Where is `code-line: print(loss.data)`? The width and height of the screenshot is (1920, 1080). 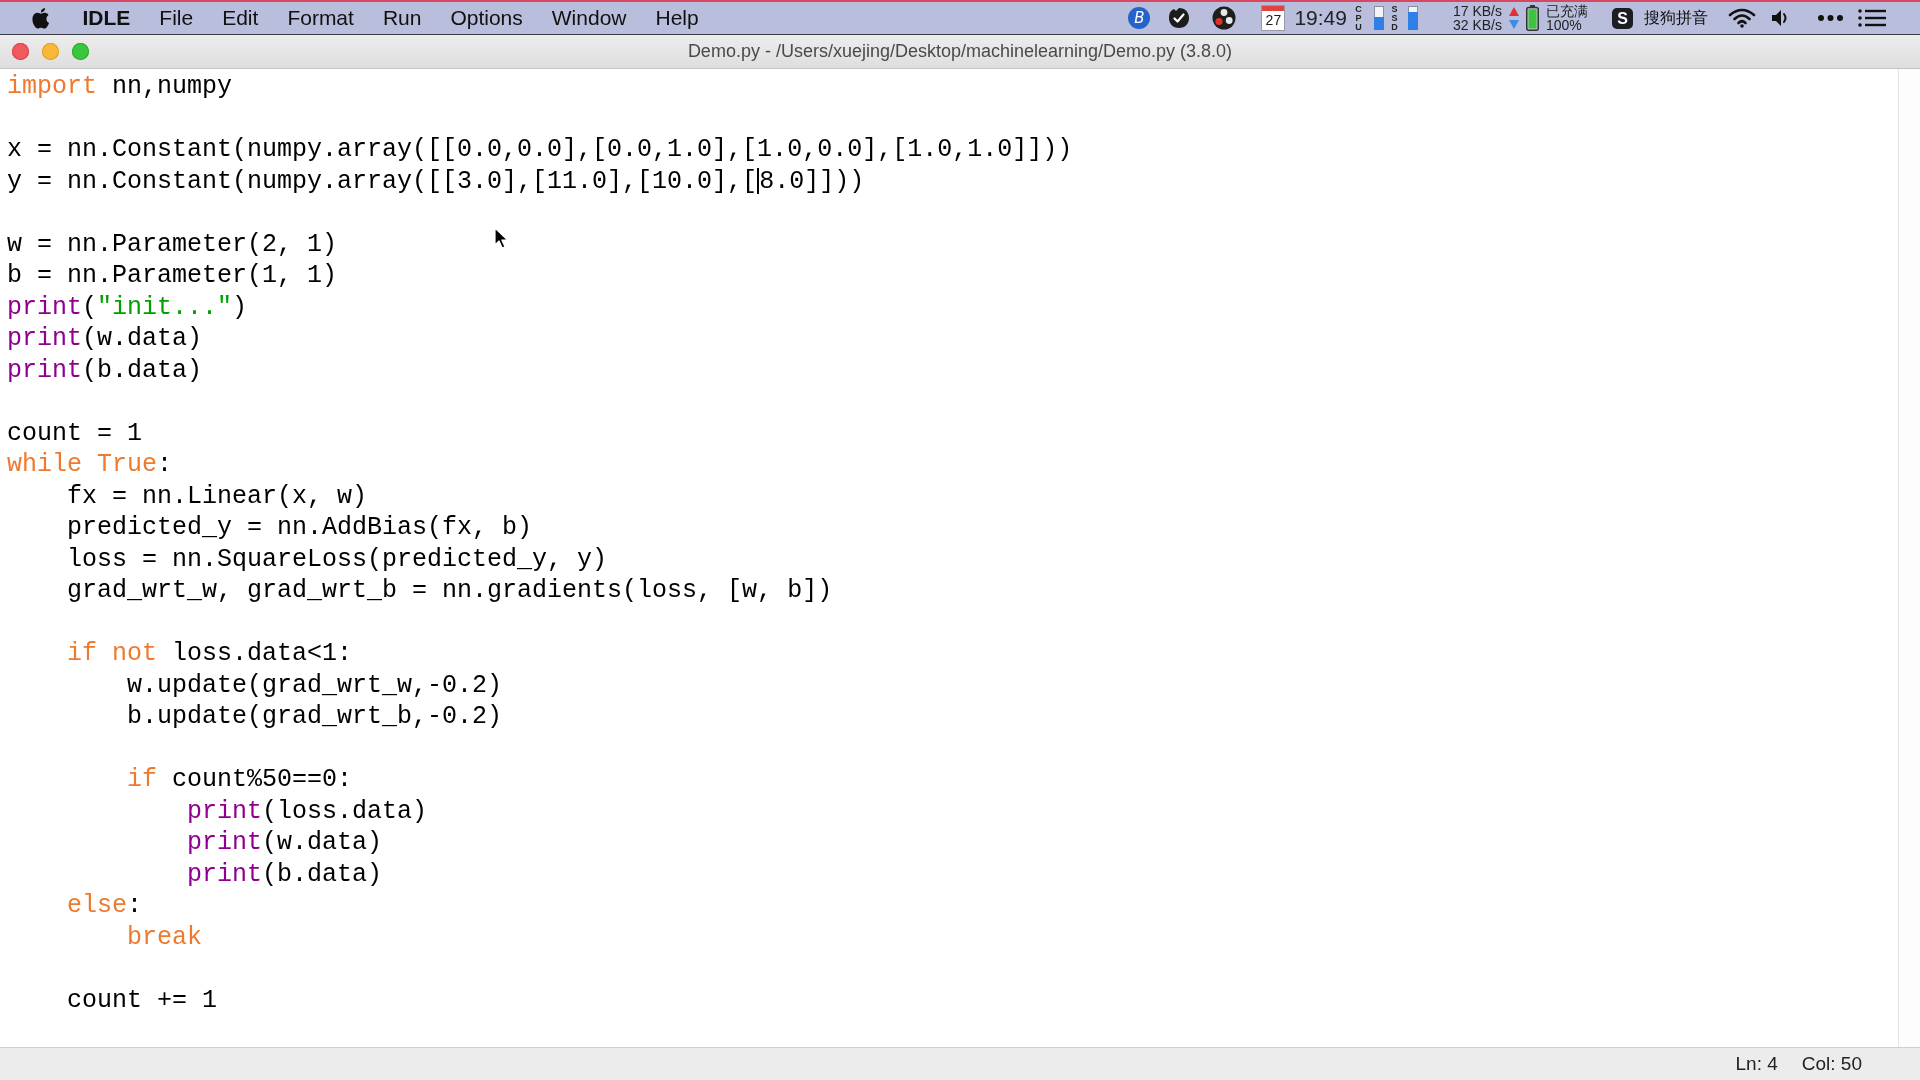 code-line: print(loss.data) is located at coordinates (307, 811).